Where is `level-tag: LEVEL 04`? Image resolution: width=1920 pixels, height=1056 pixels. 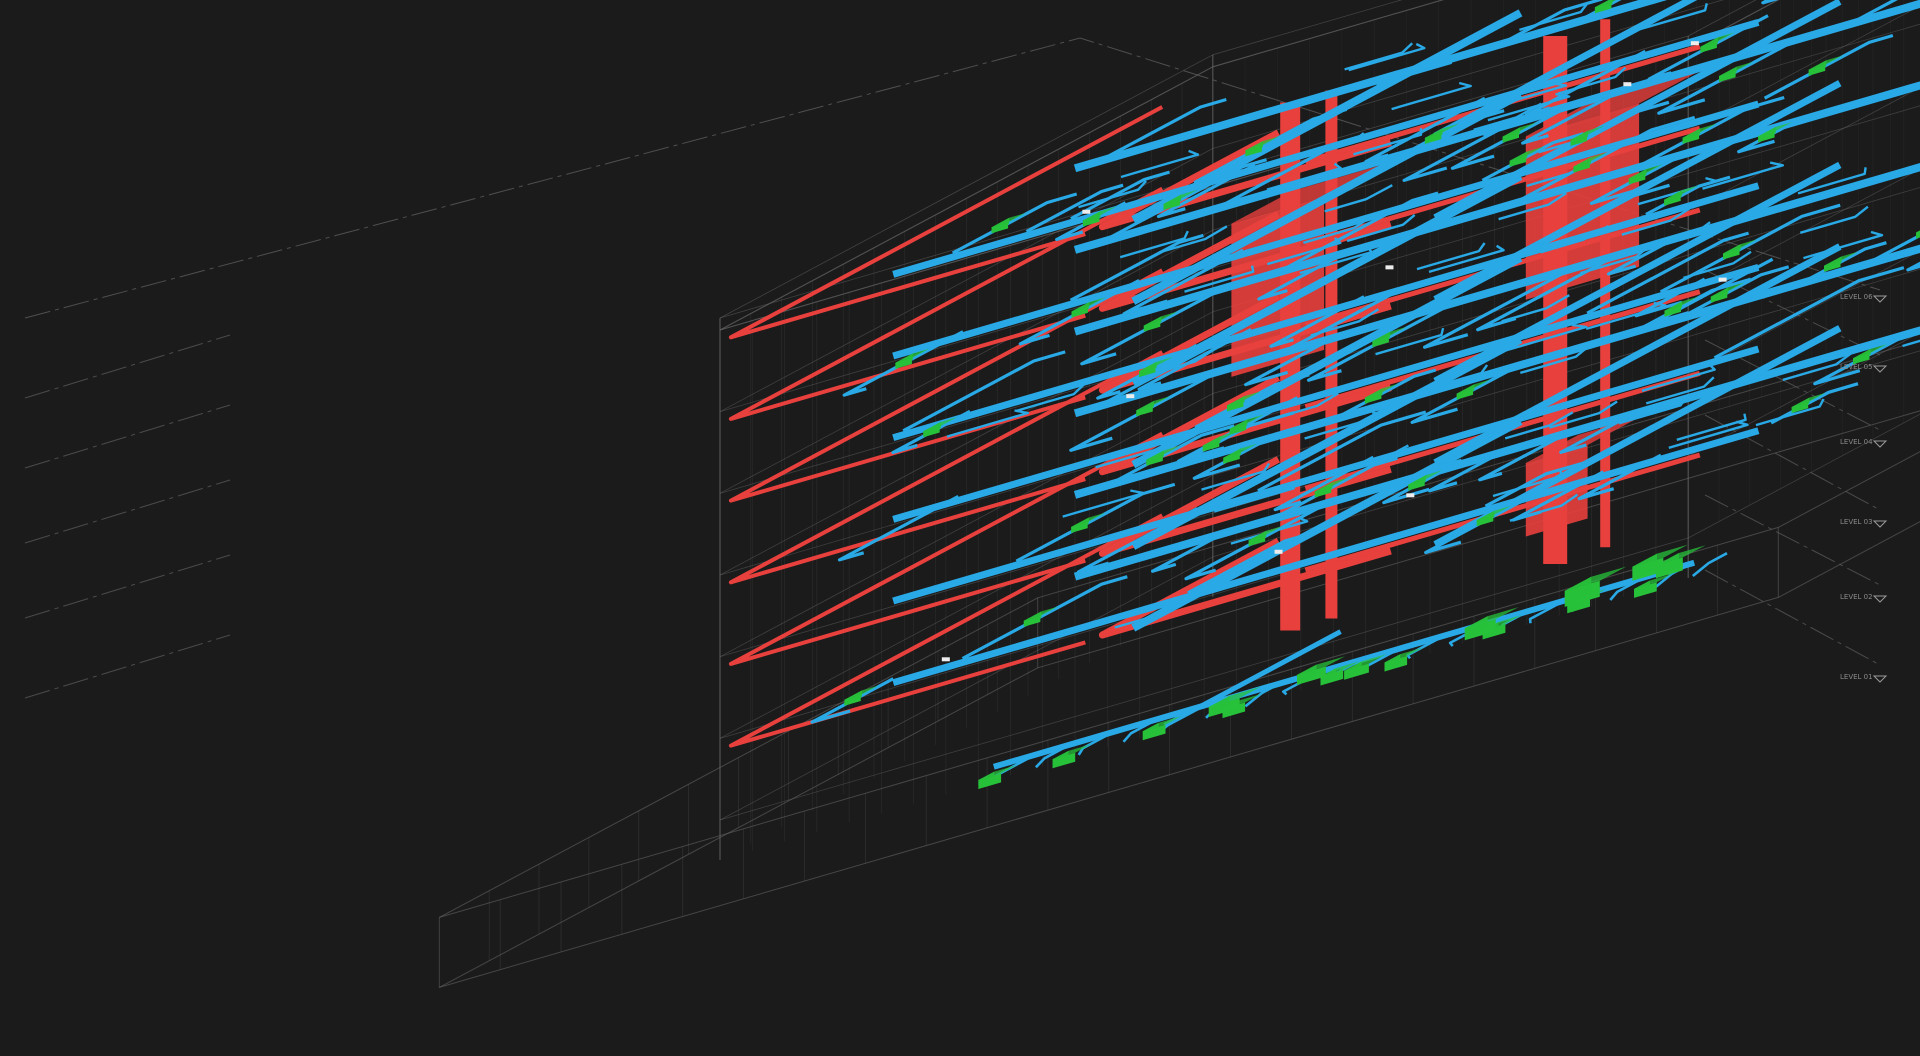 level-tag: LEVEL 04 is located at coordinates (1856, 442).